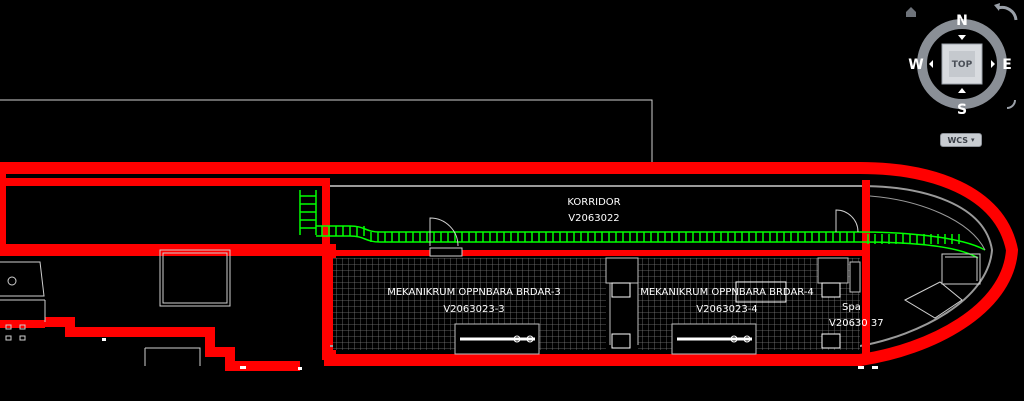  What do you see at coordinates (962, 37) in the screenshot?
I see `arrow-up-icon` at bounding box center [962, 37].